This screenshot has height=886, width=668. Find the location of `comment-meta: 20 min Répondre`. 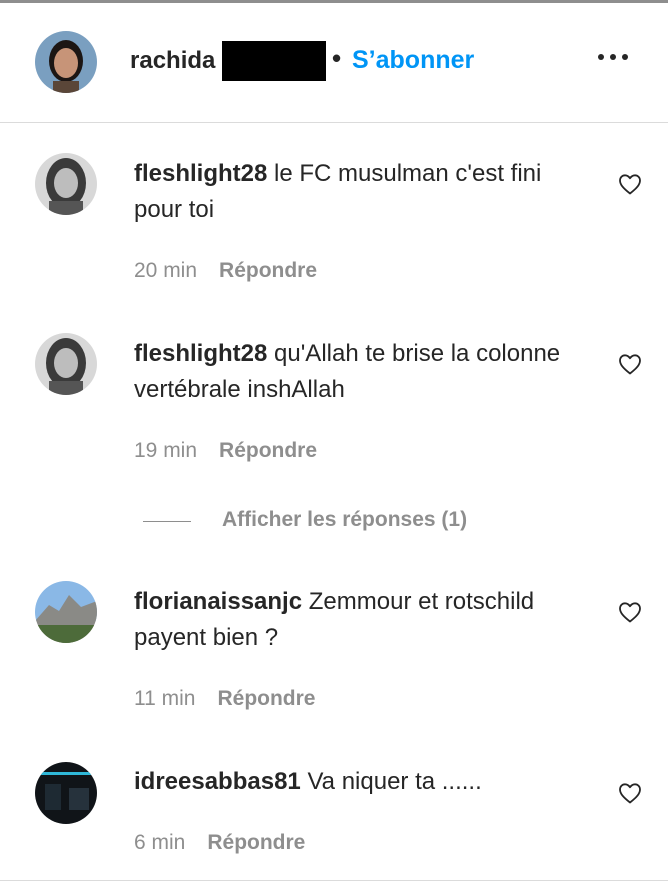

comment-meta: 20 min Répondre is located at coordinates (225, 271).